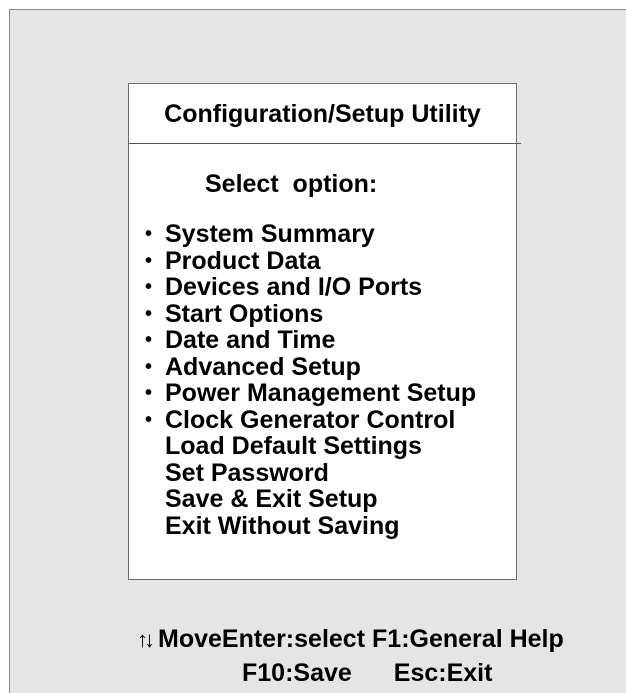 The width and height of the screenshot is (626, 693). Describe the element at coordinates (146, 639) in the screenshot. I see `up-down-arrows-icon: ↑↓` at that location.